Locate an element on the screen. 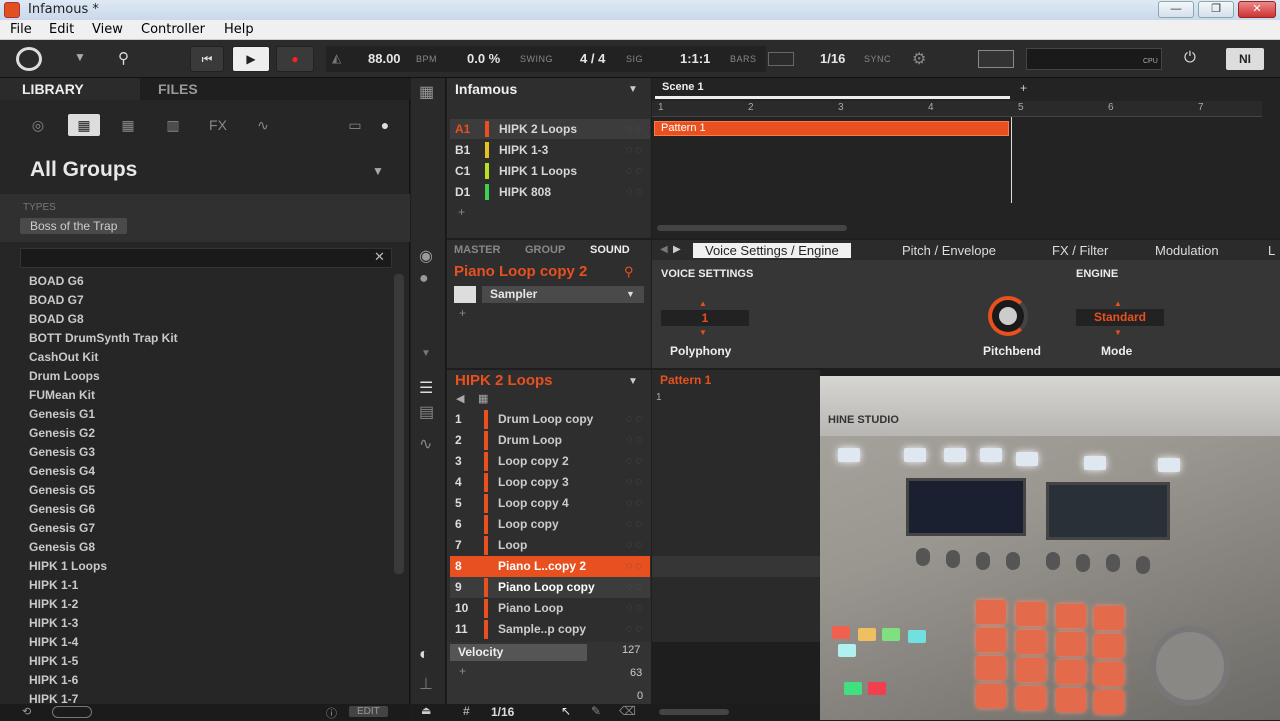 The height and width of the screenshot is (721, 1280). group-row: D1 HIPK 808 ◌ ◌ is located at coordinates (550, 192).